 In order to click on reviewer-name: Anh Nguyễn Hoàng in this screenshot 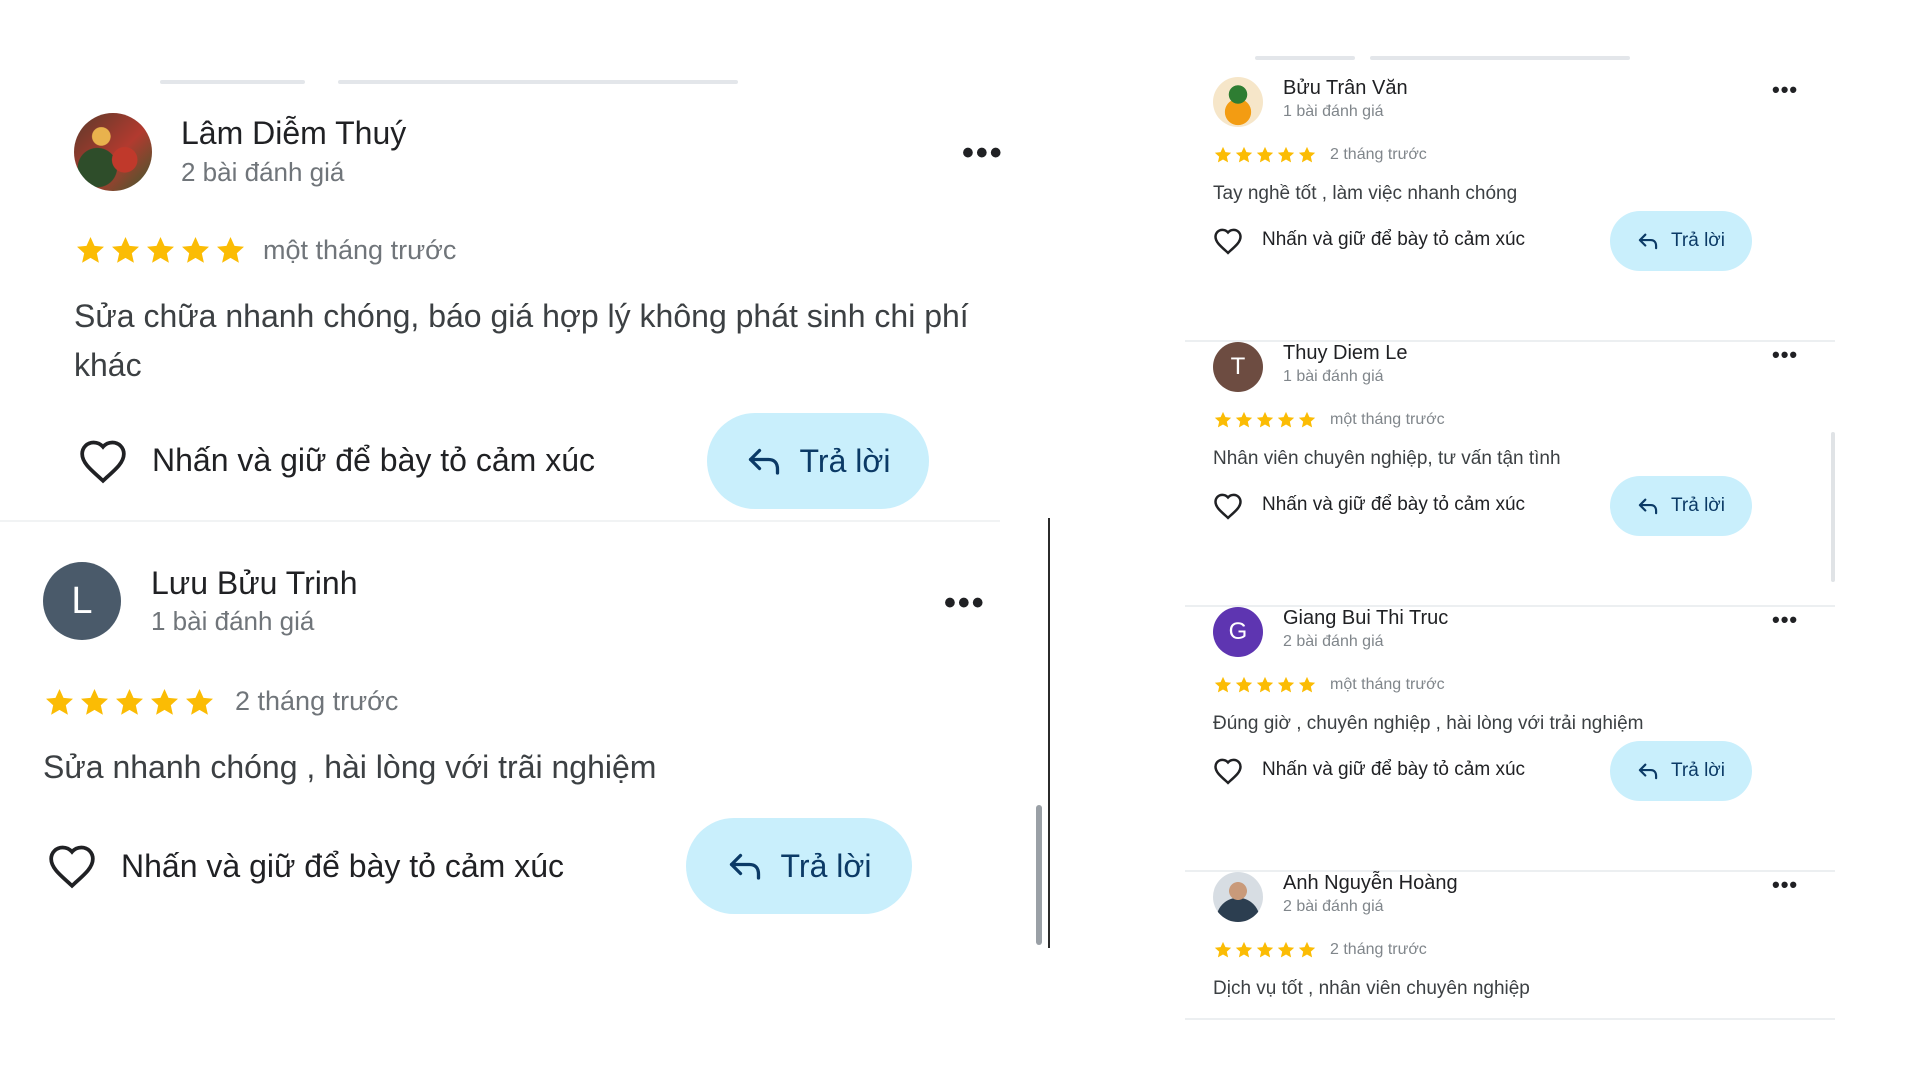, I will do `click(1370, 883)`.